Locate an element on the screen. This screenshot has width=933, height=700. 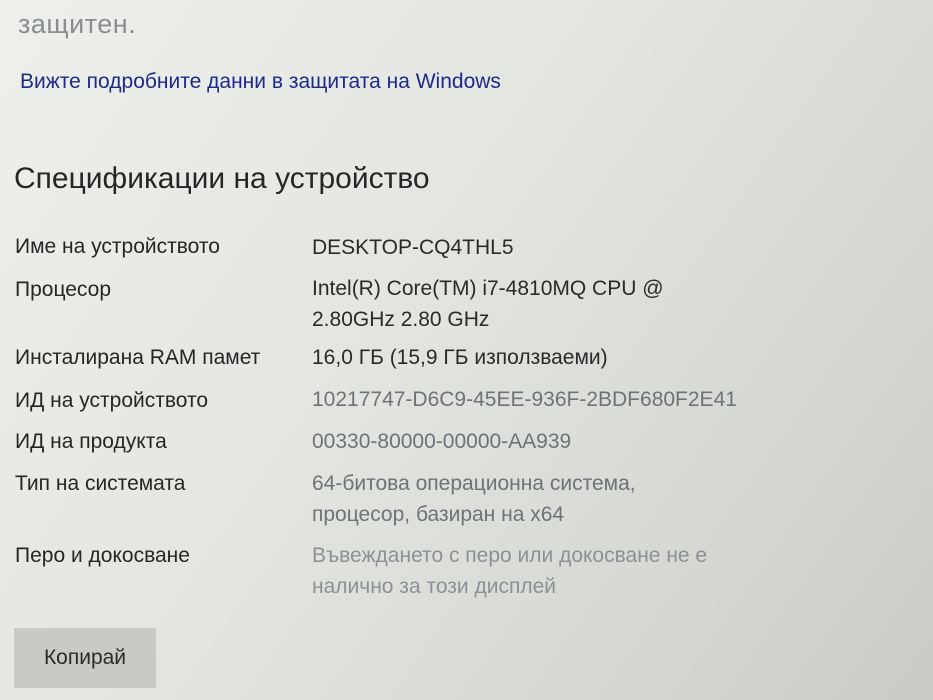
spec-label: ИД на устройството is located at coordinates (112, 400).